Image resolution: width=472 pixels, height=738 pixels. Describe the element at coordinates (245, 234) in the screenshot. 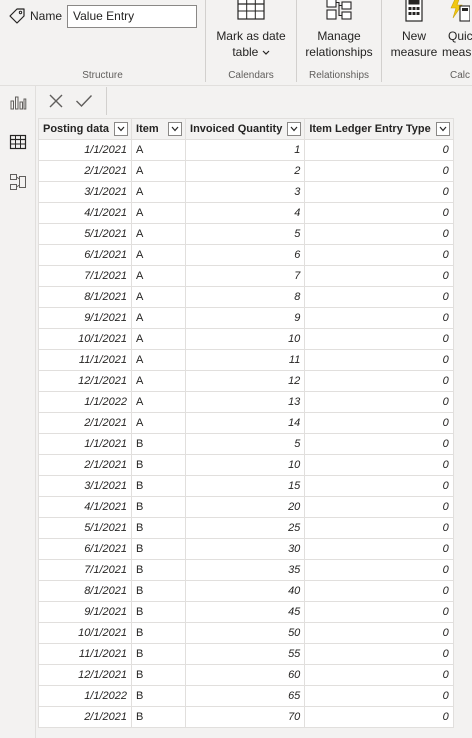

I see `invoiced-quantity-cell: 5` at that location.